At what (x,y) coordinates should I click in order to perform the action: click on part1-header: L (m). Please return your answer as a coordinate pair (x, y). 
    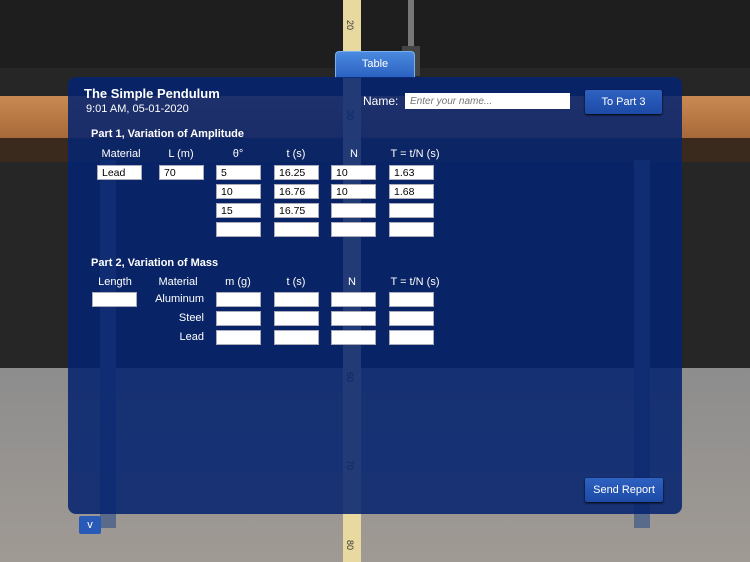
    Looking at the image, I should click on (181, 154).